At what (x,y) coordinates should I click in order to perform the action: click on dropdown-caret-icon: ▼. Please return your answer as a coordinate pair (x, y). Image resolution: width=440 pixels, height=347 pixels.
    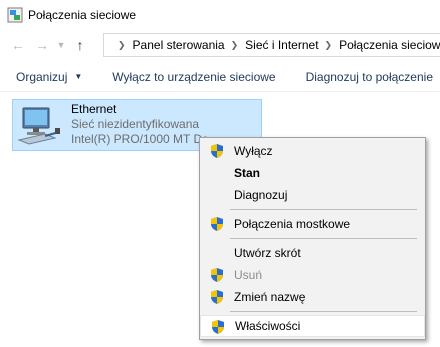
    Looking at the image, I should click on (78, 76).